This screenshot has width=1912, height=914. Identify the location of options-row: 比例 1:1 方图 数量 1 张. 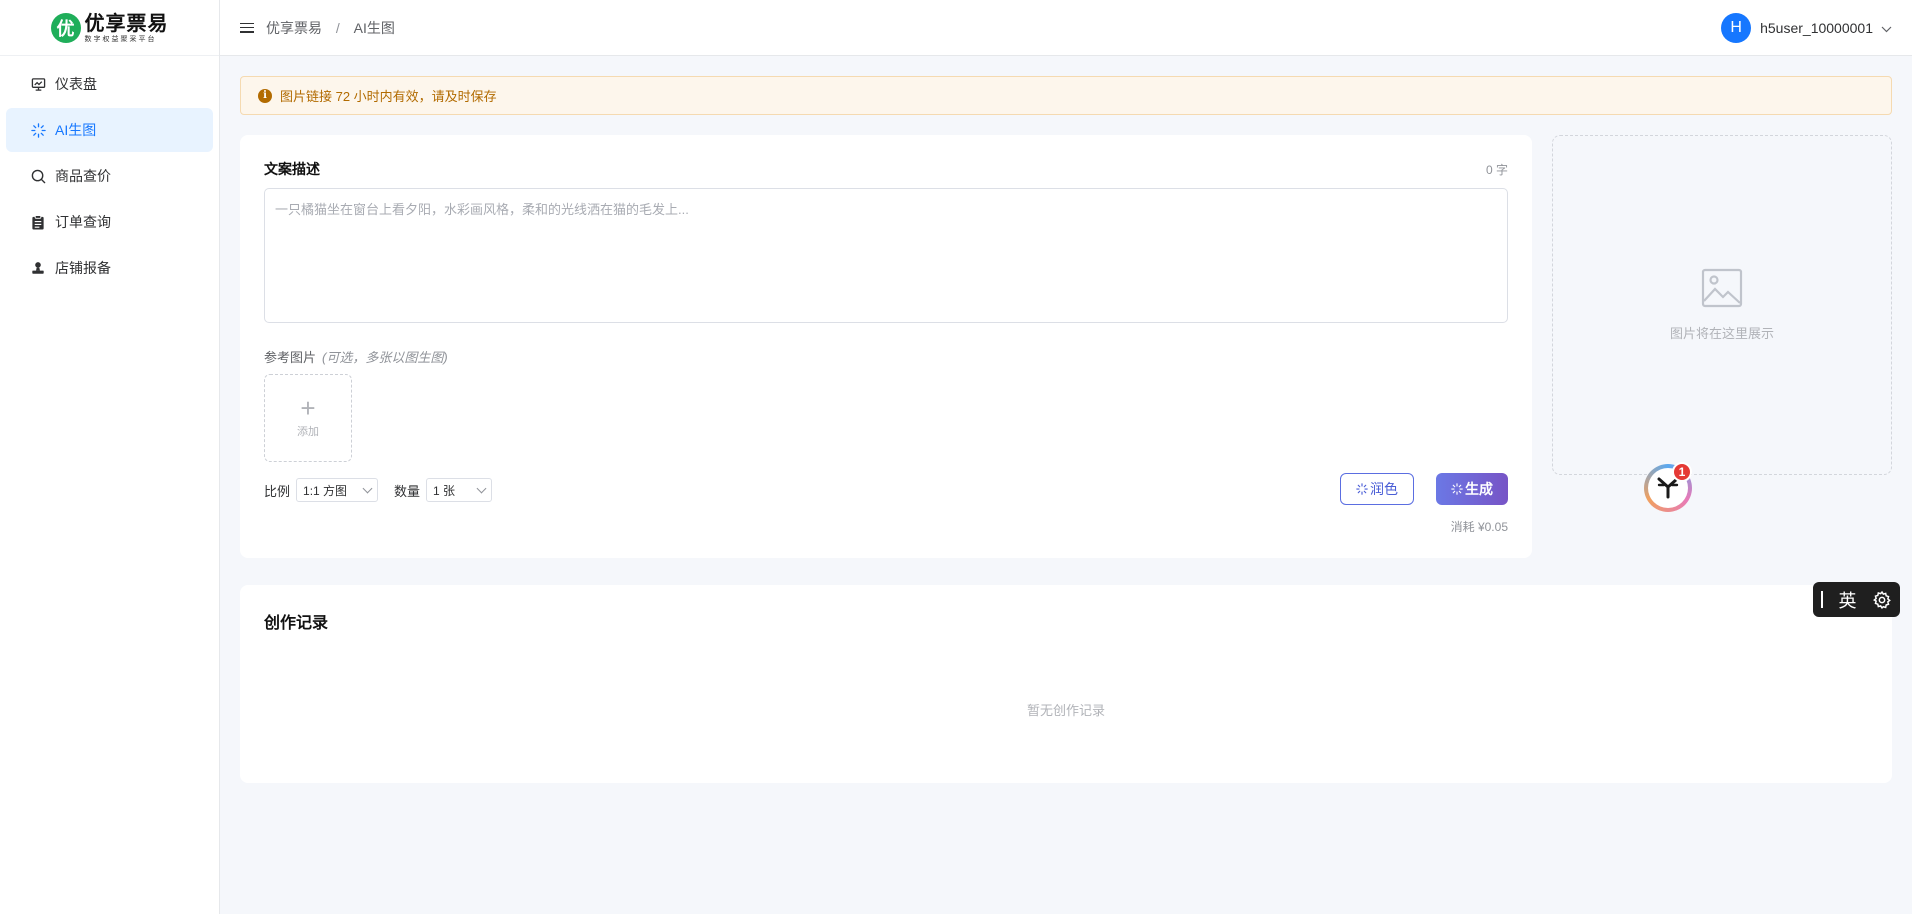
(378, 490).